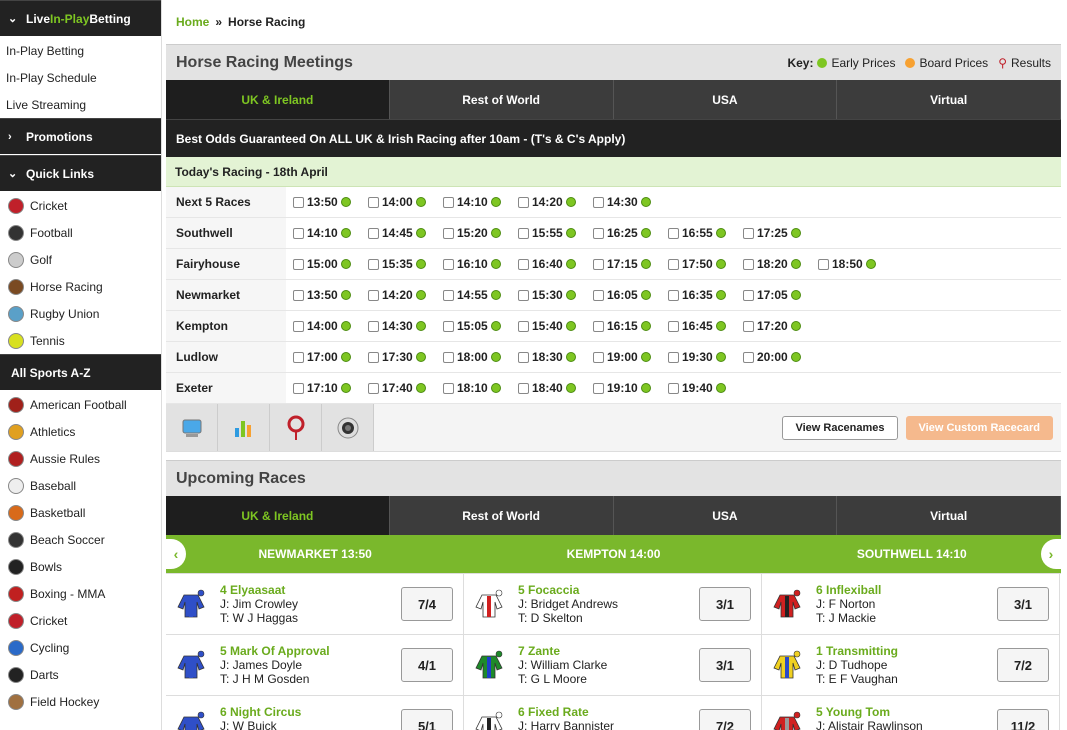  What do you see at coordinates (630, 295) in the screenshot?
I see `race-time-slot: 16:05` at bounding box center [630, 295].